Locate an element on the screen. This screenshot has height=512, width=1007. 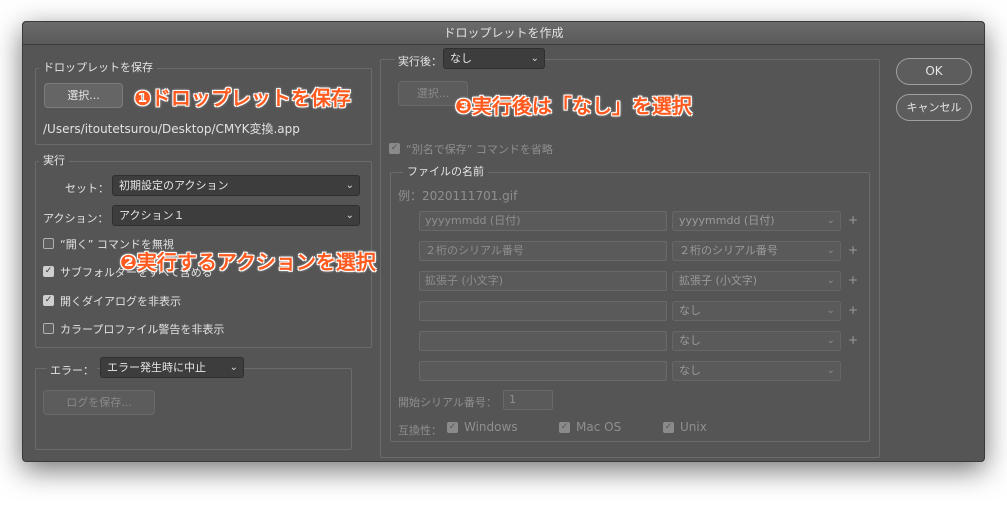
filename-input-2: ２桁のシリアル番号 is located at coordinates (543, 251).